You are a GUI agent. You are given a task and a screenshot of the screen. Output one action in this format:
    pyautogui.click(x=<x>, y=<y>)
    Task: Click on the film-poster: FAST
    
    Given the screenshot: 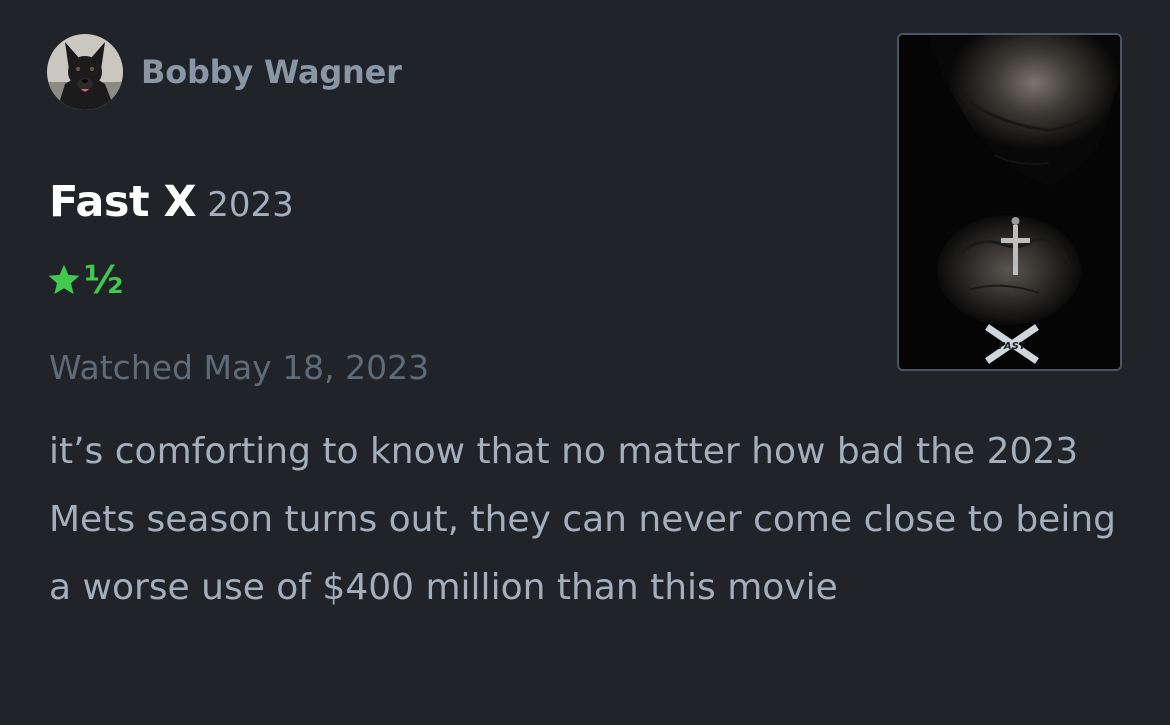 What is the action you would take?
    pyautogui.click(x=1009, y=202)
    